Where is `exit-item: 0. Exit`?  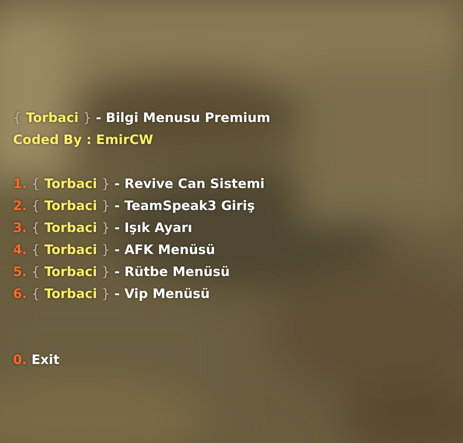 exit-item: 0. Exit is located at coordinates (36, 361).